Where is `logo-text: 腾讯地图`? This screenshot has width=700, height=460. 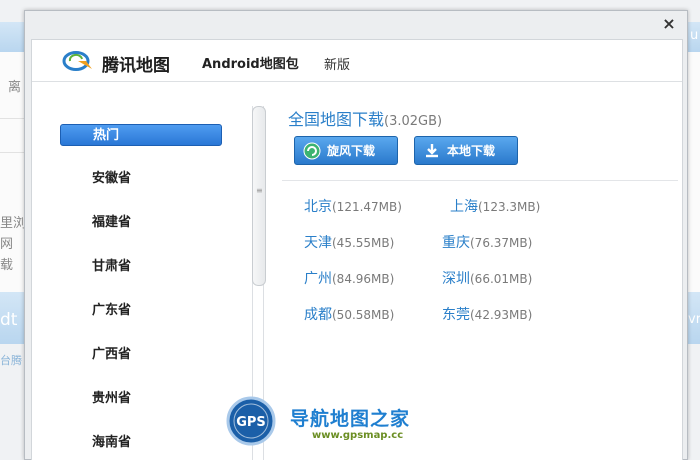
logo-text: 腾讯地图 is located at coordinates (136, 66).